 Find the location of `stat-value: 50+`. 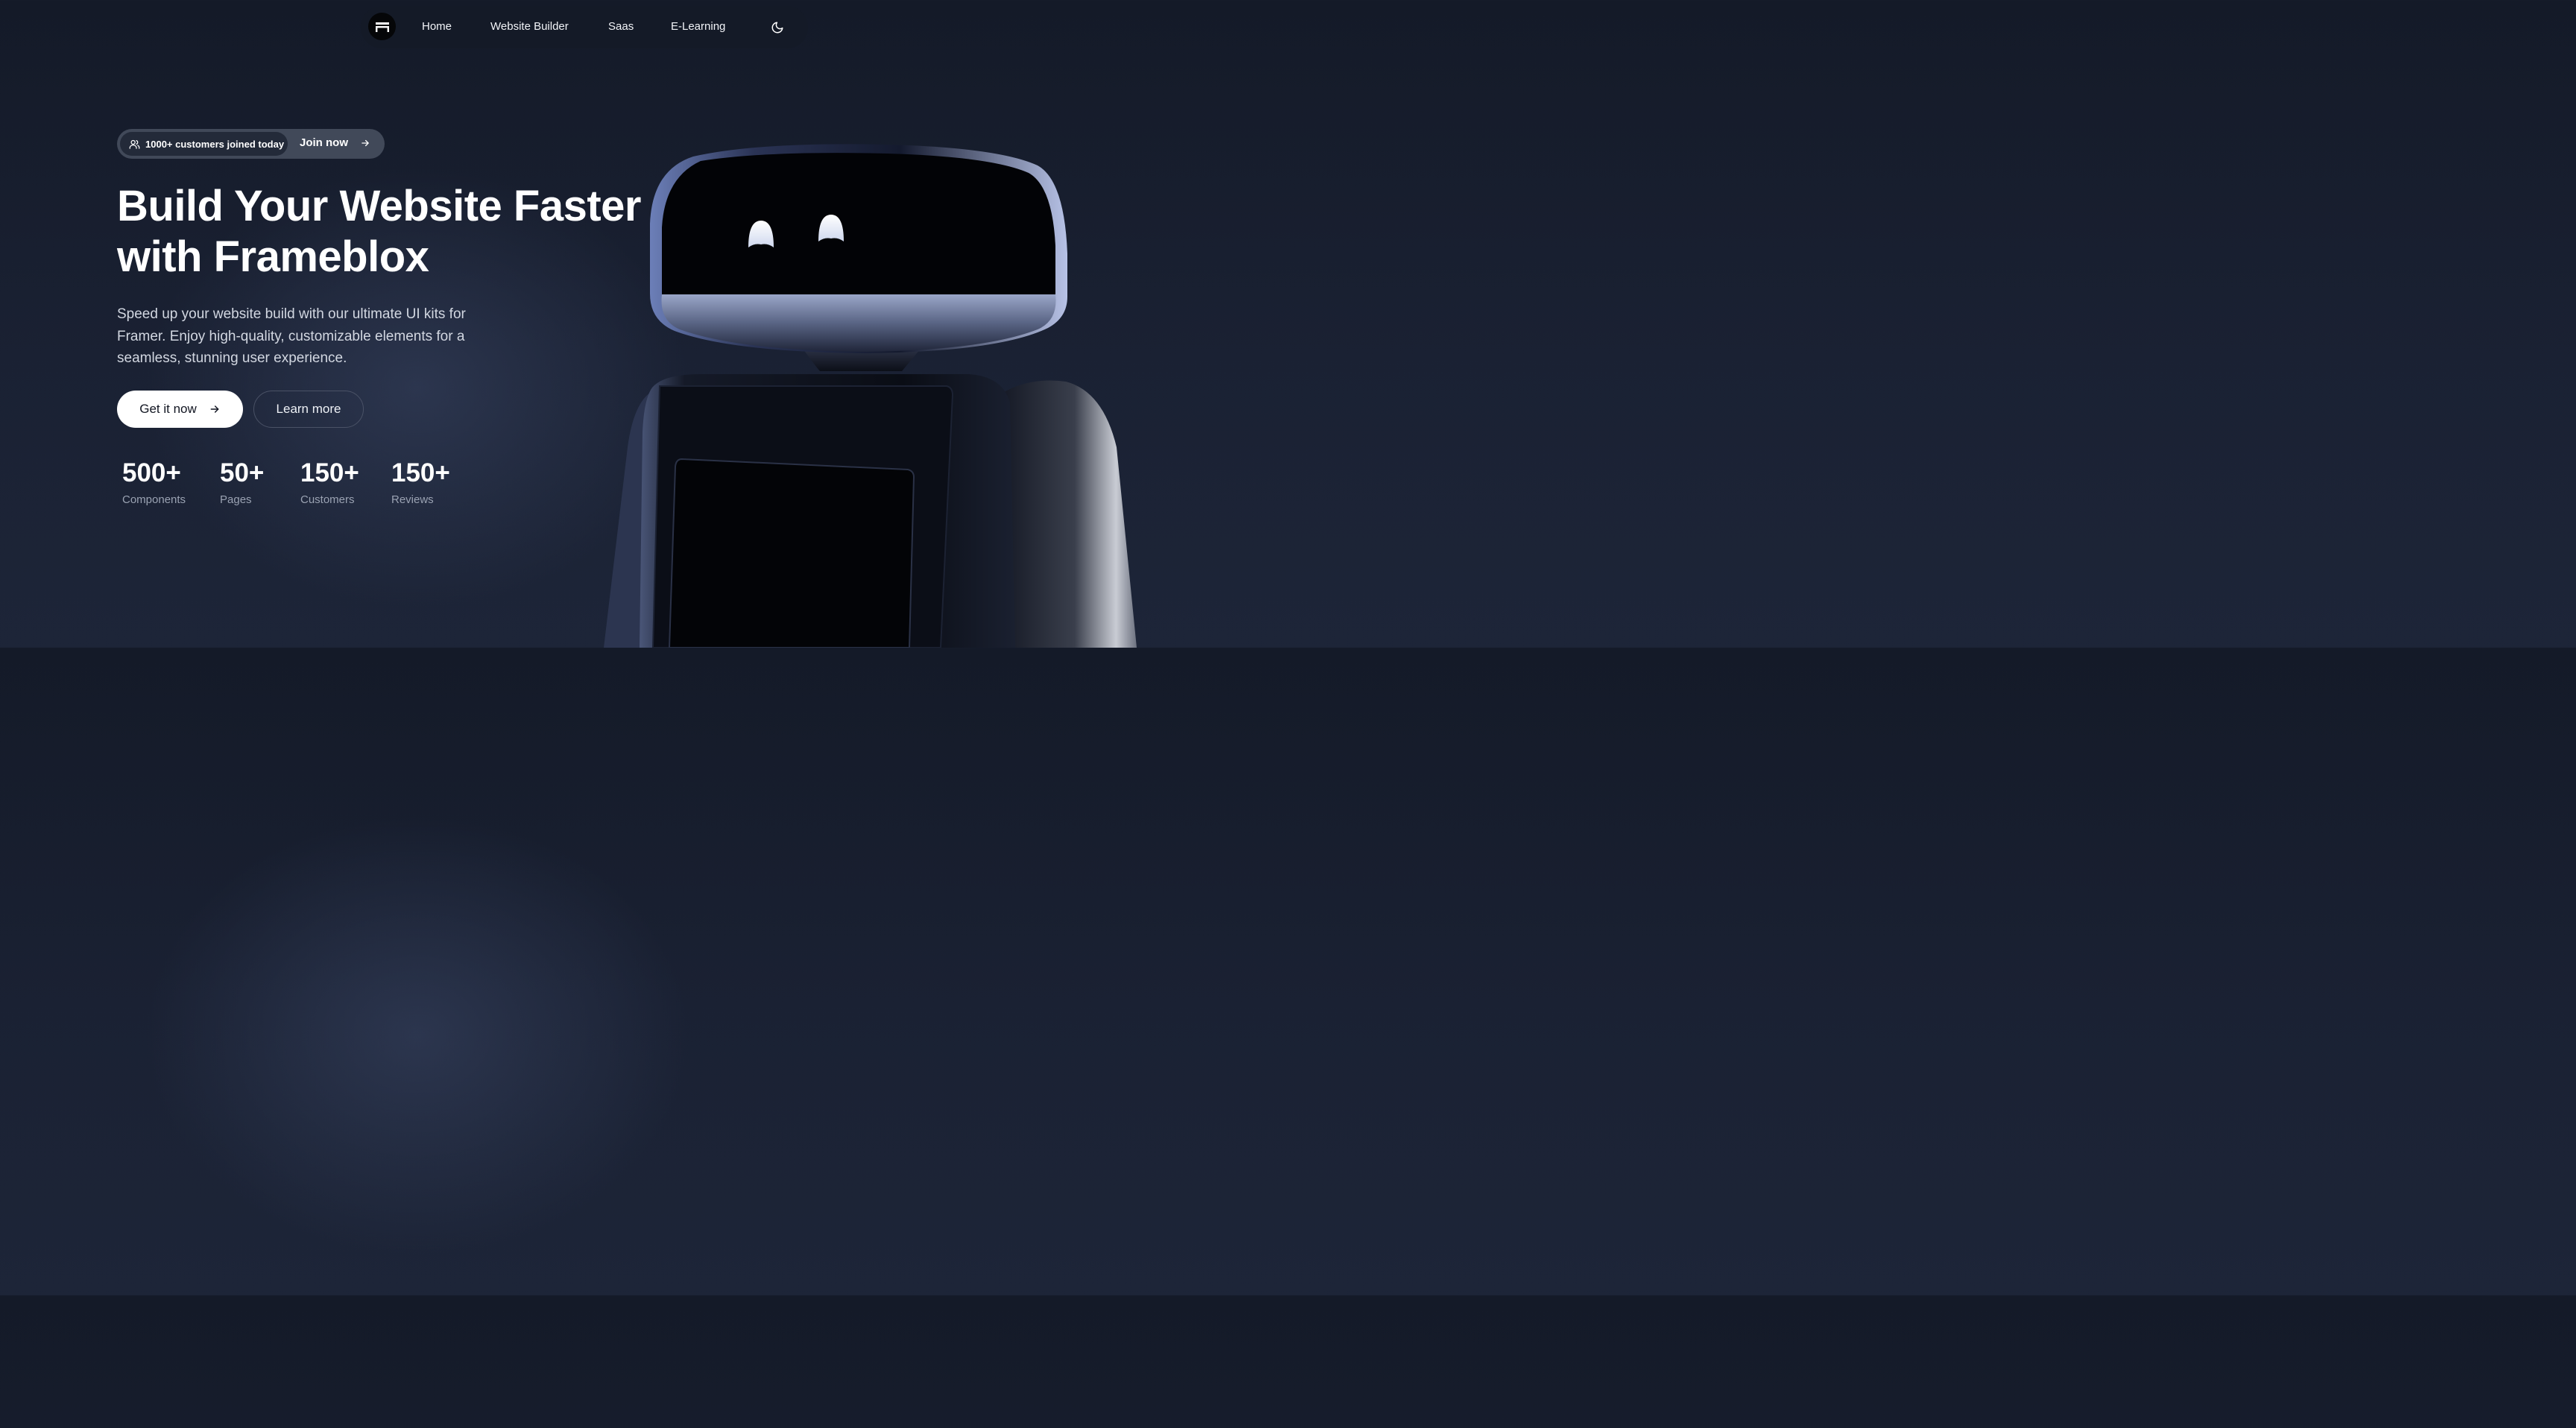

stat-value: 50+ is located at coordinates (242, 472).